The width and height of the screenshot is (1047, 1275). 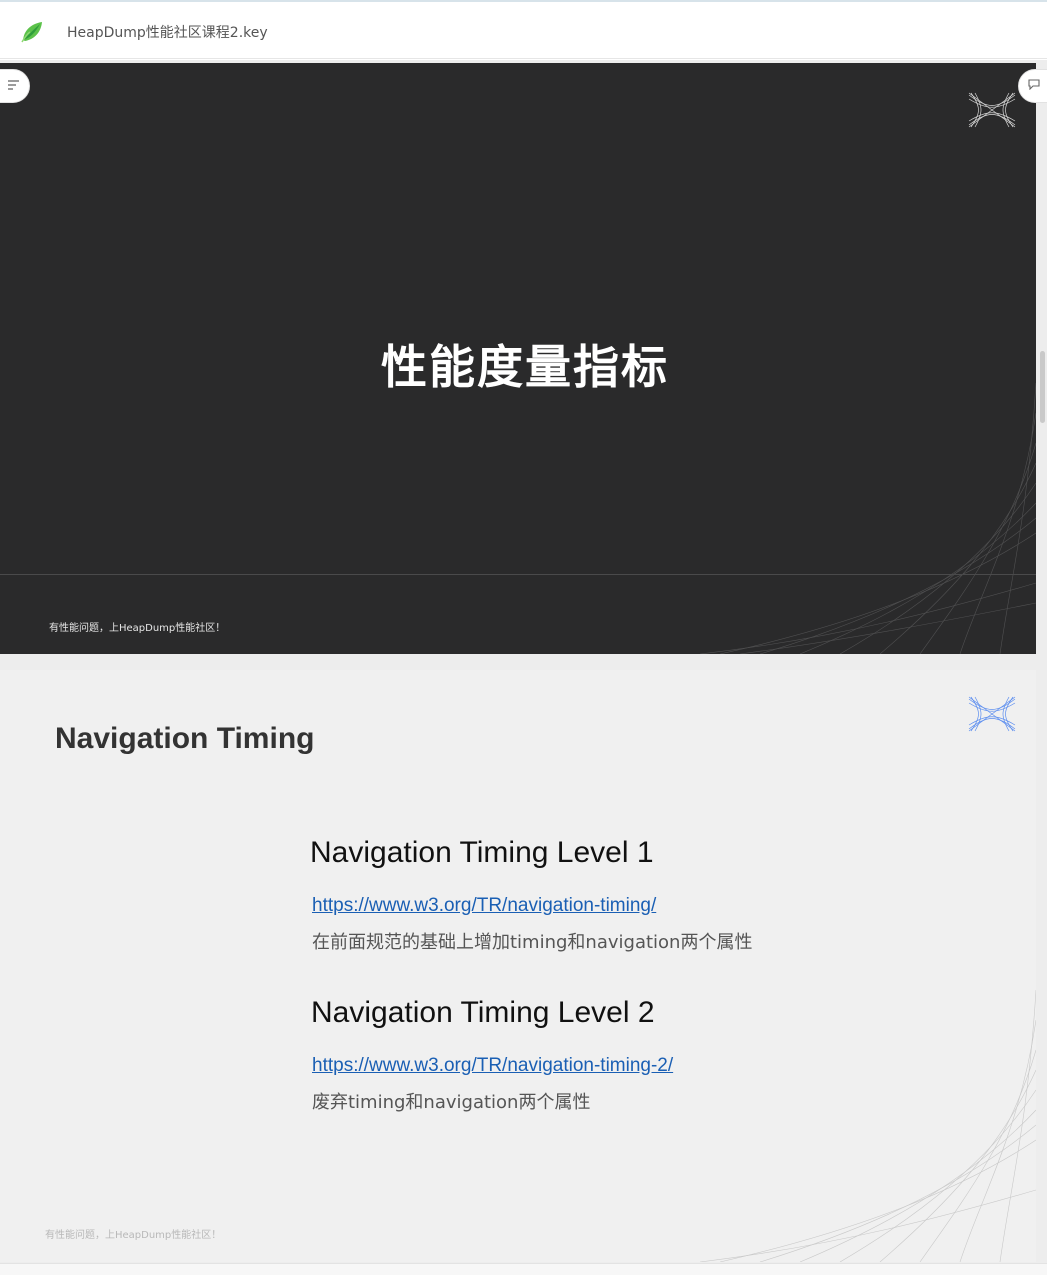 I want to click on slide-heading: Navigation Timing, so click(x=185, y=738).